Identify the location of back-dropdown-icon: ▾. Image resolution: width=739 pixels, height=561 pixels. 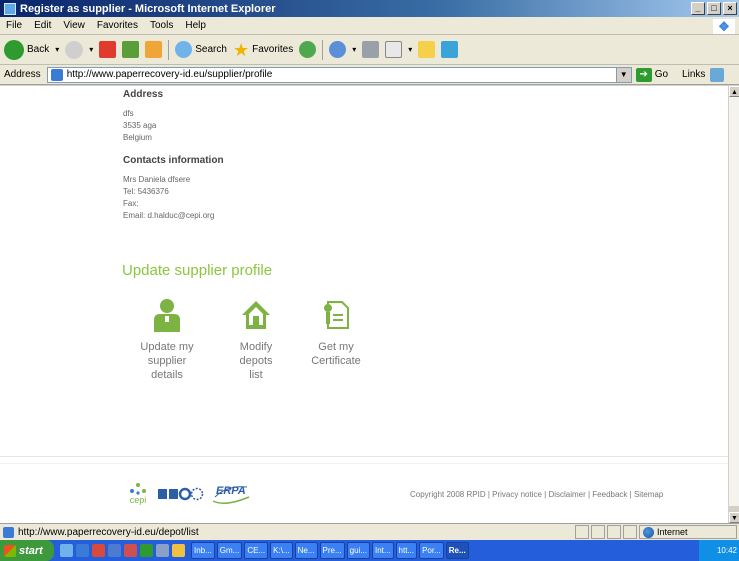
(57, 49).